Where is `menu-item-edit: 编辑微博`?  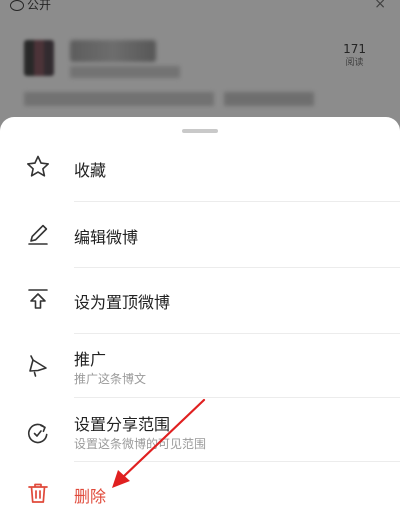 menu-item-edit: 编辑微博 is located at coordinates (200, 234).